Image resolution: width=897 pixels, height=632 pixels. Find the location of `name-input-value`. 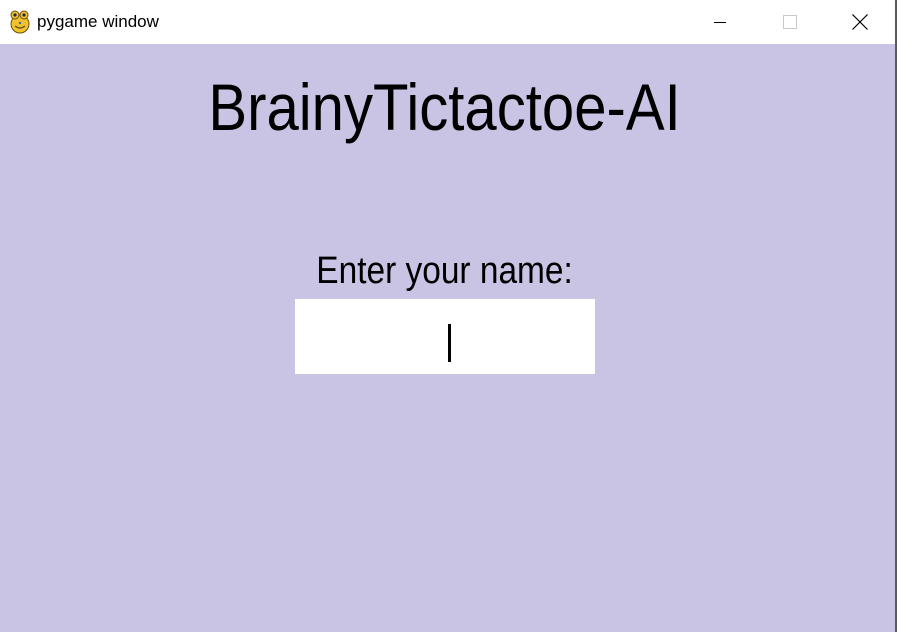

name-input-value is located at coordinates (445, 336).